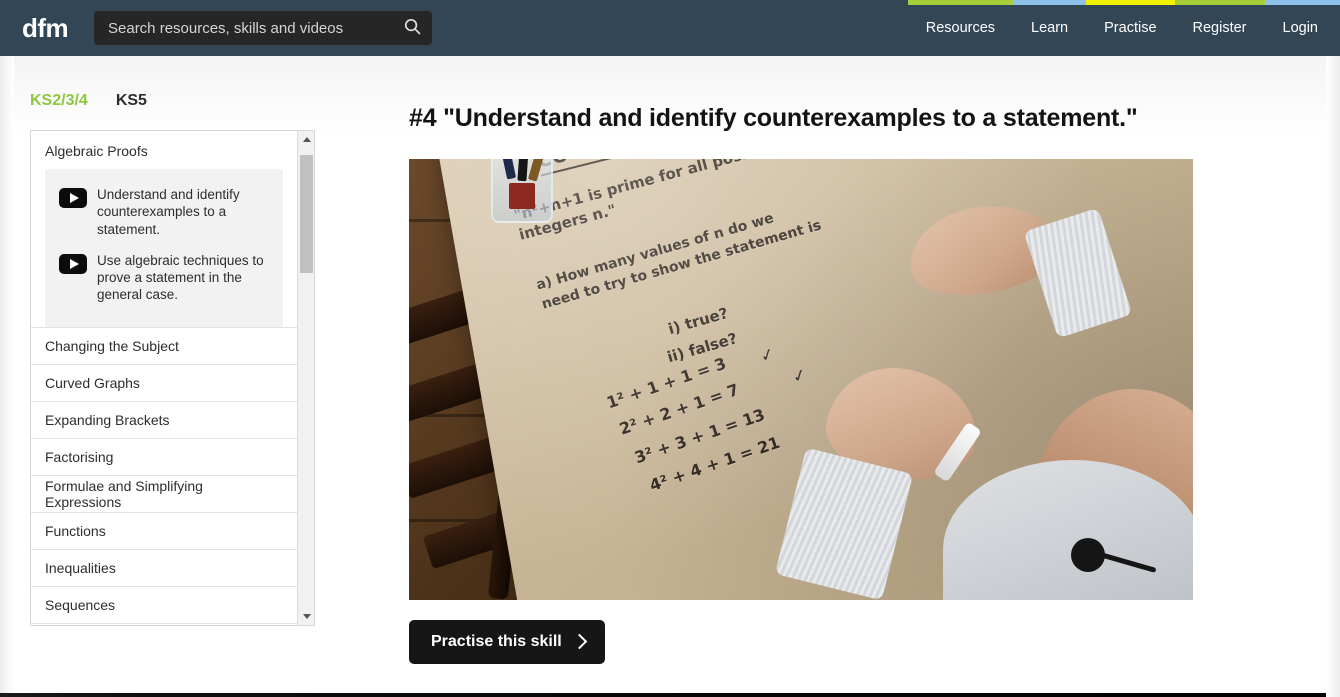 The image size is (1340, 697). What do you see at coordinates (306, 139) in the screenshot?
I see `chevron-up-icon` at bounding box center [306, 139].